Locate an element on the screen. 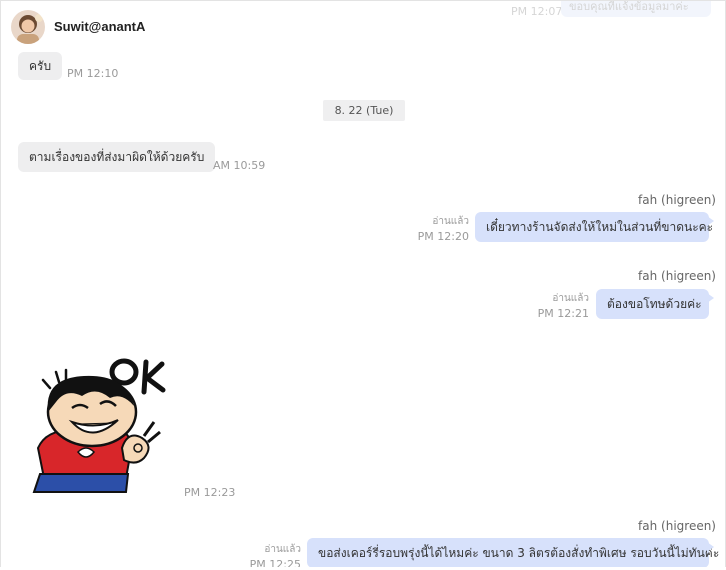 The height and width of the screenshot is (570, 726). avatar is located at coordinates (28, 27).